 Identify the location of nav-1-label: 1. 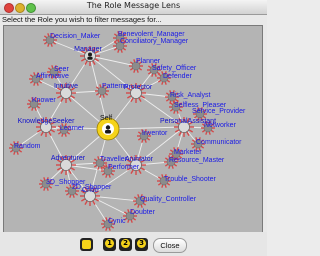
(109, 243).